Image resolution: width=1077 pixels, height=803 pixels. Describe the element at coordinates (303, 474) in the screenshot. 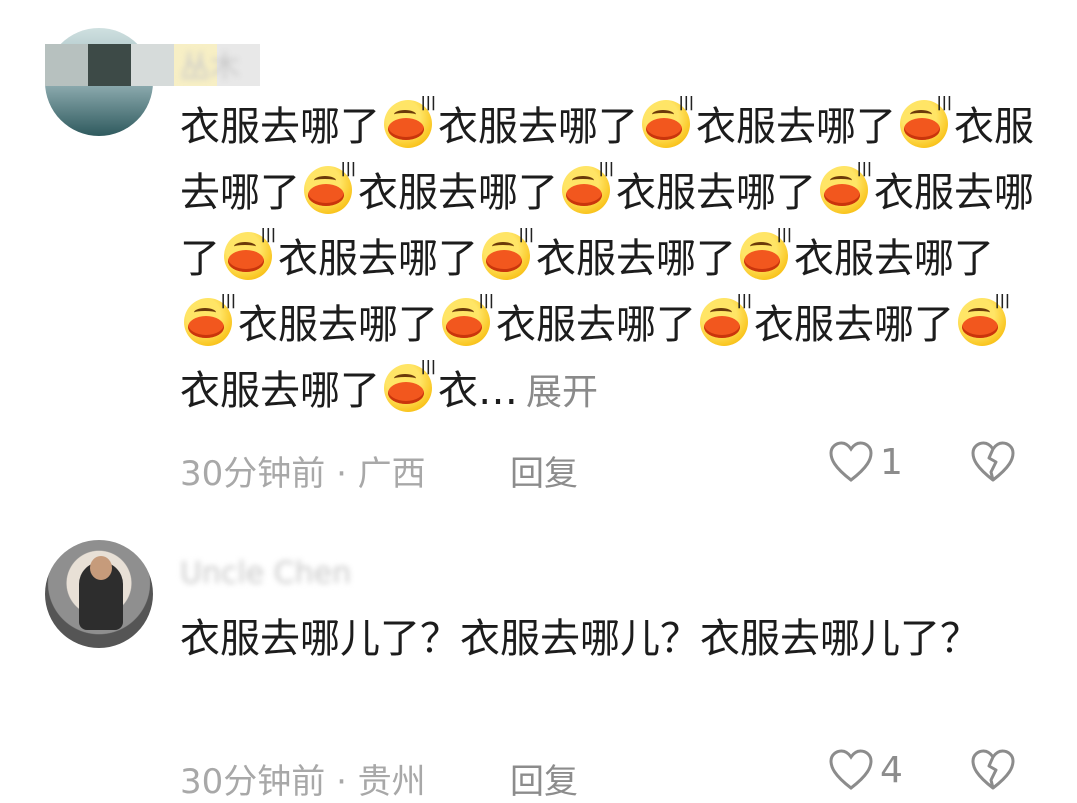

I see `time-location: 30分钟前 · 广西` at that location.